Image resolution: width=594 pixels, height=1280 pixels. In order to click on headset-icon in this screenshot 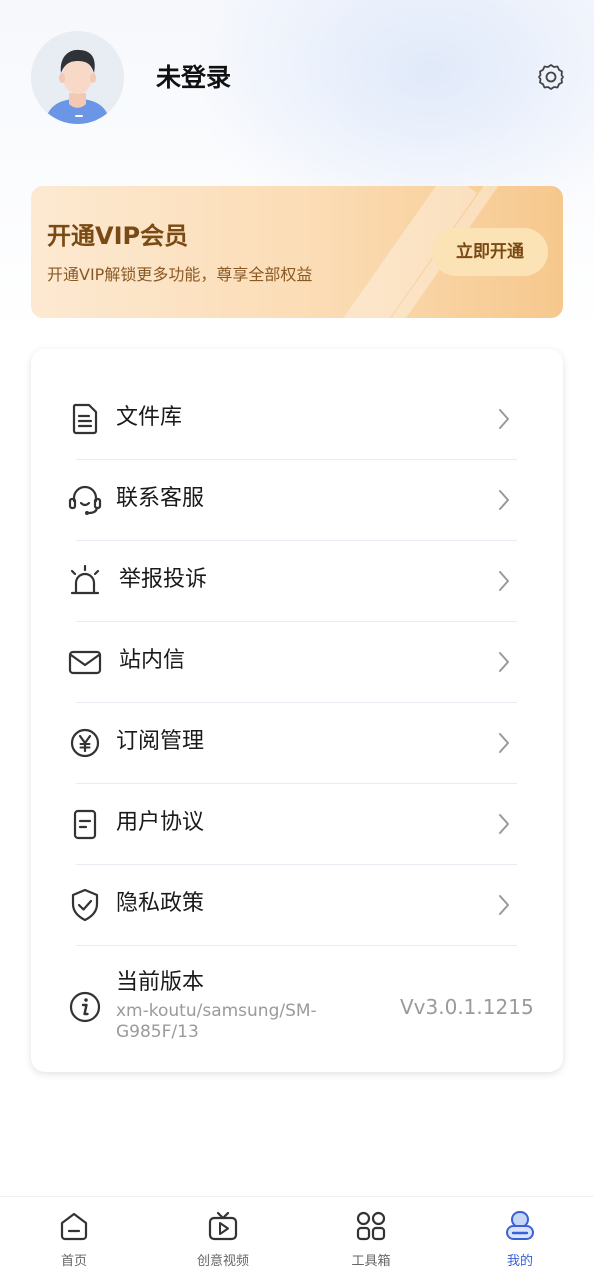, I will do `click(85, 500)`.